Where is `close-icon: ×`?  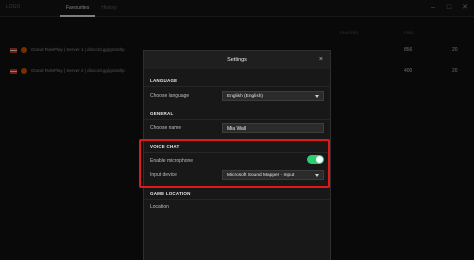 close-icon: × is located at coordinates (321, 59).